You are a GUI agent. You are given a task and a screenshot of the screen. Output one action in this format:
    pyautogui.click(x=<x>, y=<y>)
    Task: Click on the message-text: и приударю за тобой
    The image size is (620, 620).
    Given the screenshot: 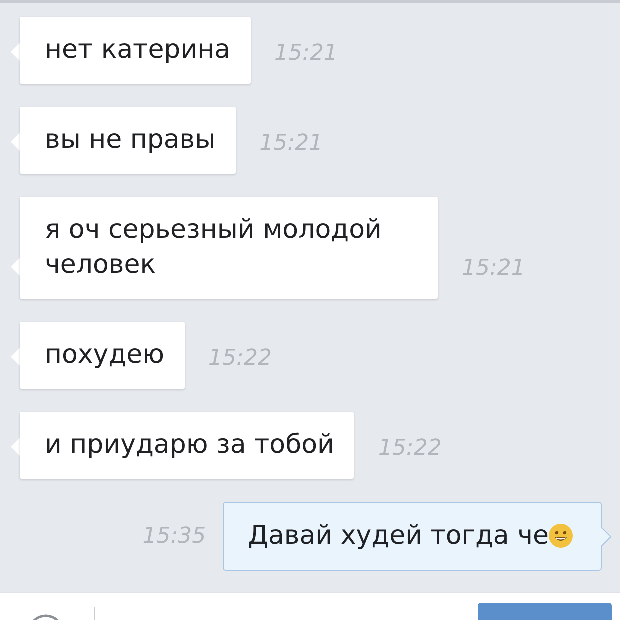 What is the action you would take?
    pyautogui.click(x=189, y=445)
    